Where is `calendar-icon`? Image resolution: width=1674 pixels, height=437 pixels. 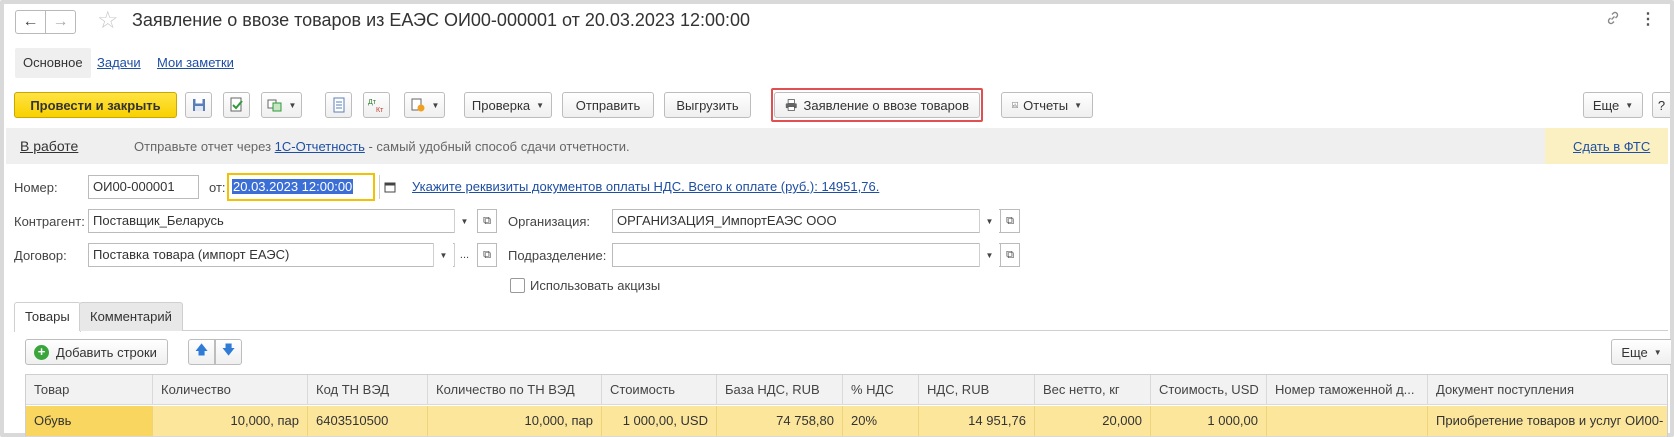
calendar-icon is located at coordinates (389, 187).